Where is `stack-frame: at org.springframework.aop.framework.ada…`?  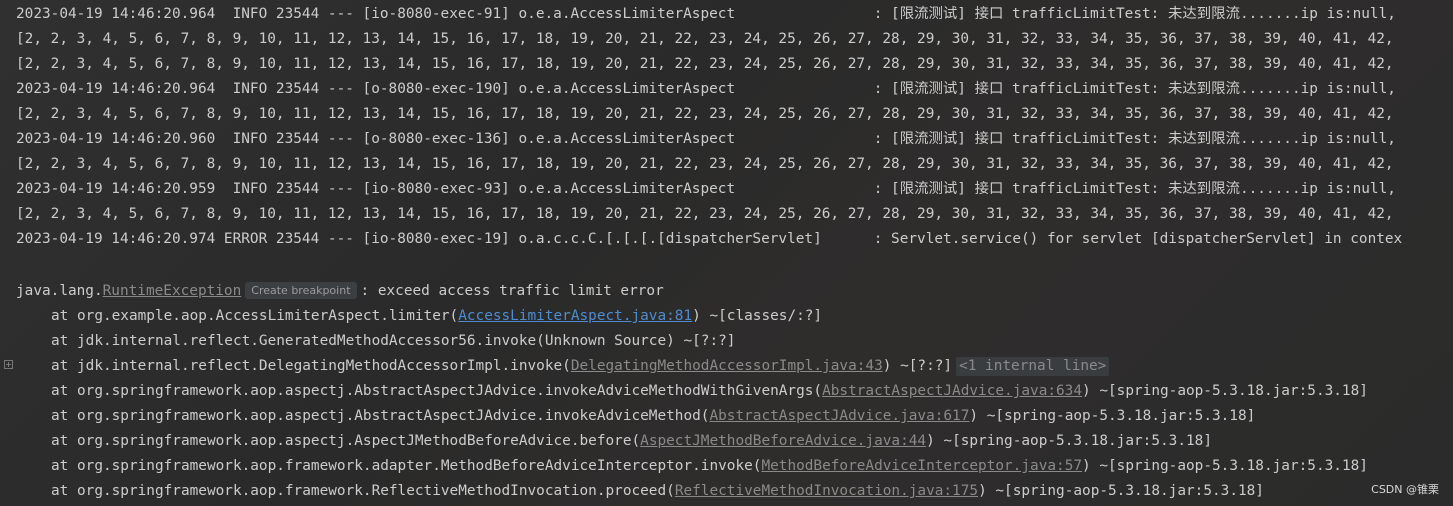
stack-frame: at org.springframework.aop.framework.ada… is located at coordinates (752, 466).